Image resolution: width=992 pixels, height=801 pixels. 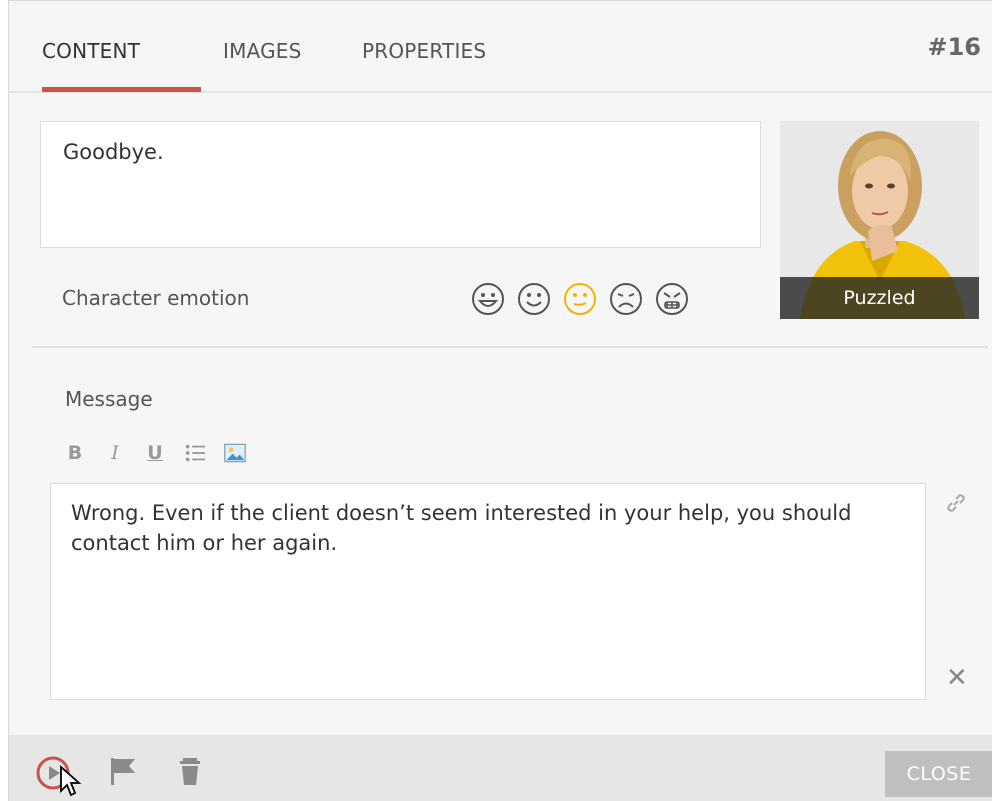 I want to click on underline-button: U, so click(x=155, y=453).